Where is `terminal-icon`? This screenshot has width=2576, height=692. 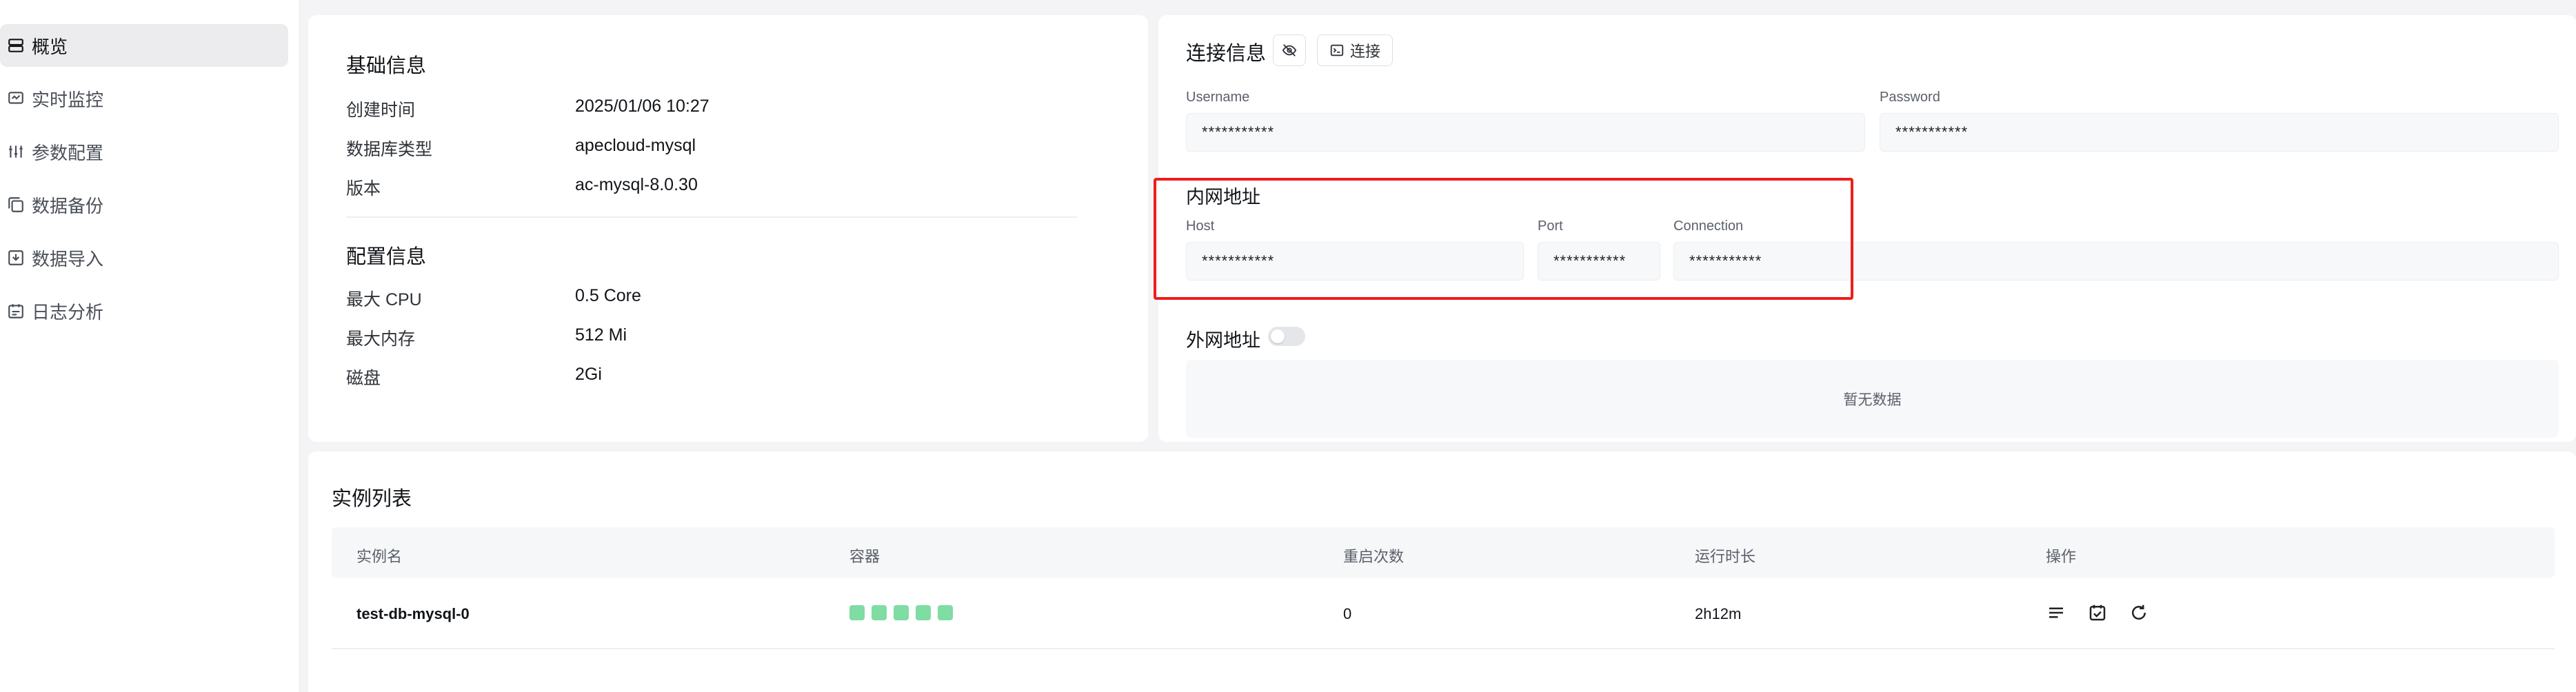 terminal-icon is located at coordinates (1337, 51).